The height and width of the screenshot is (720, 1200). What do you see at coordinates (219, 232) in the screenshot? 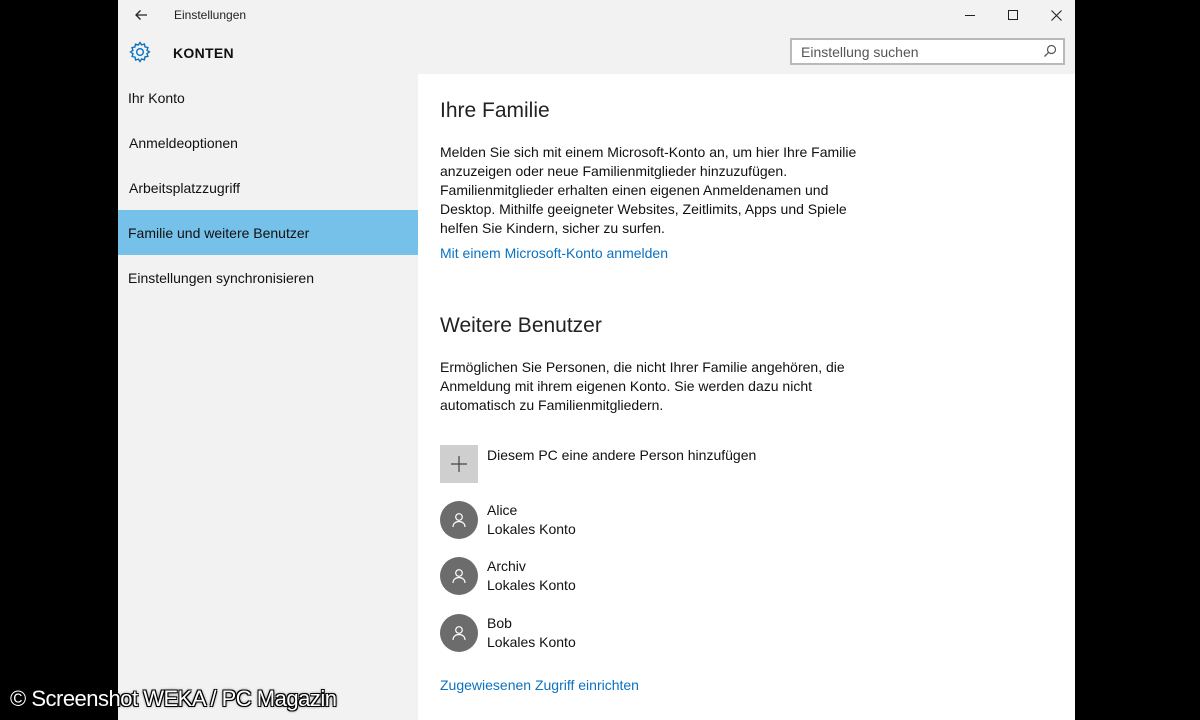
I see `sidebar-item-label: Familie und weitere Benutzer` at bounding box center [219, 232].